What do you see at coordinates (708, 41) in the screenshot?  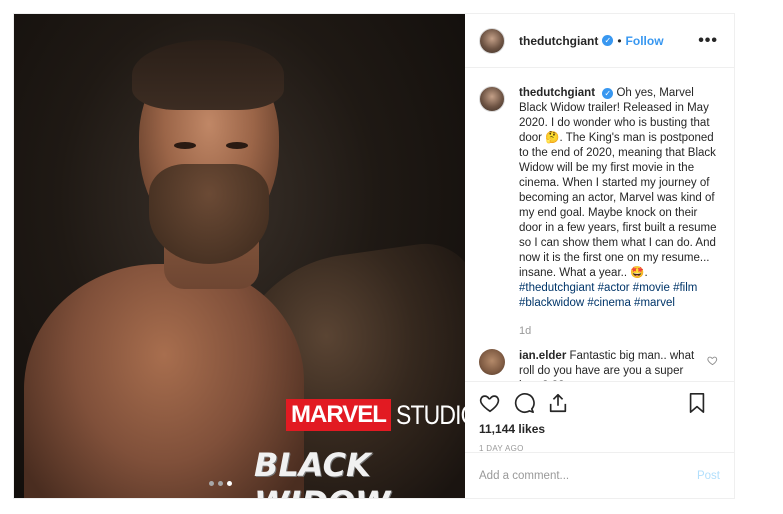 I see `more-options-icon: •••` at bounding box center [708, 41].